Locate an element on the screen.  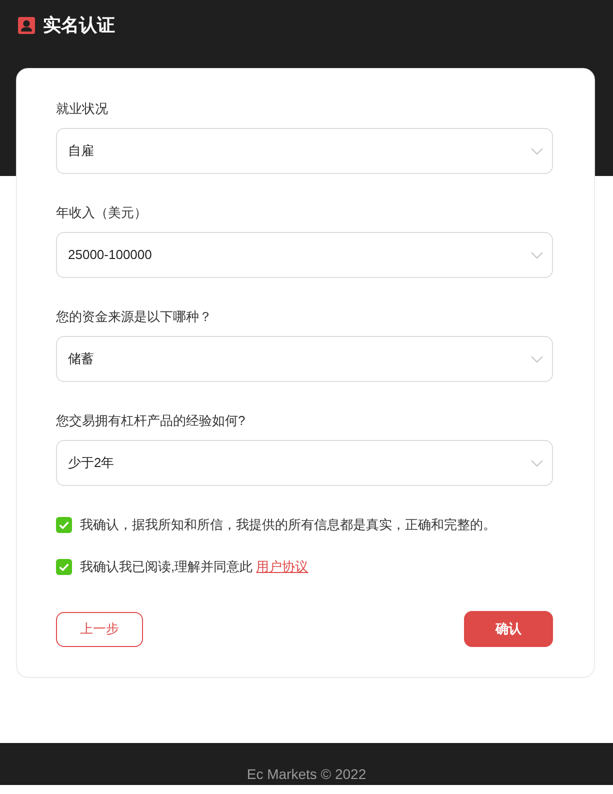
page-title: 实名认证 is located at coordinates (79, 25).